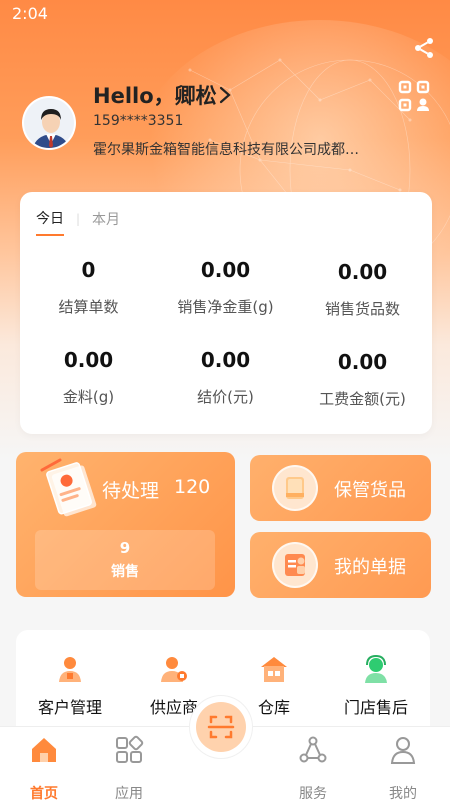 This screenshot has height=800, width=450. What do you see at coordinates (88, 397) in the screenshot?
I see `stat-label: 金料(g)` at bounding box center [88, 397].